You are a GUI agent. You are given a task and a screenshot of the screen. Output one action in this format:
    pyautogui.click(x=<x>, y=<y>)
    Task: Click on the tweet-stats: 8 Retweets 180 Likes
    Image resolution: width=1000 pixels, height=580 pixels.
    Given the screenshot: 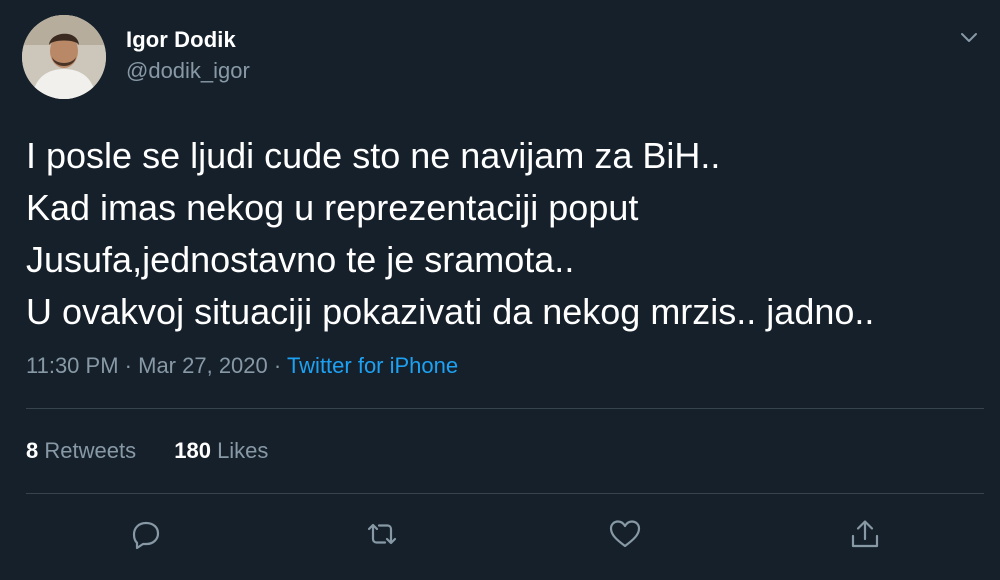 What is the action you would take?
    pyautogui.click(x=147, y=451)
    